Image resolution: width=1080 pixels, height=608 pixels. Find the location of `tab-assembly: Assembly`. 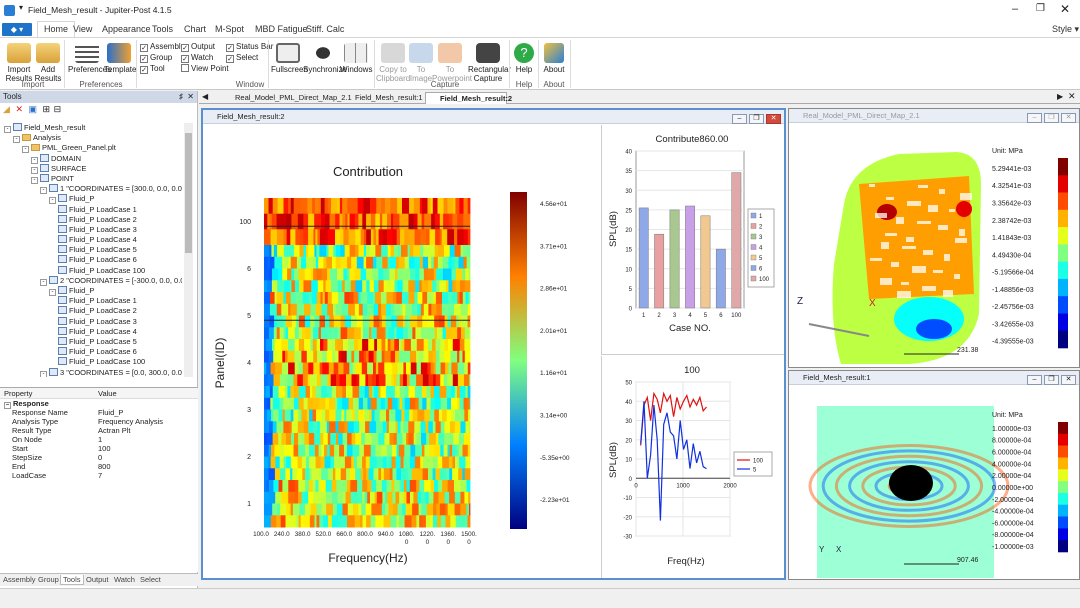

tab-assembly: Assembly is located at coordinates (19, 579).